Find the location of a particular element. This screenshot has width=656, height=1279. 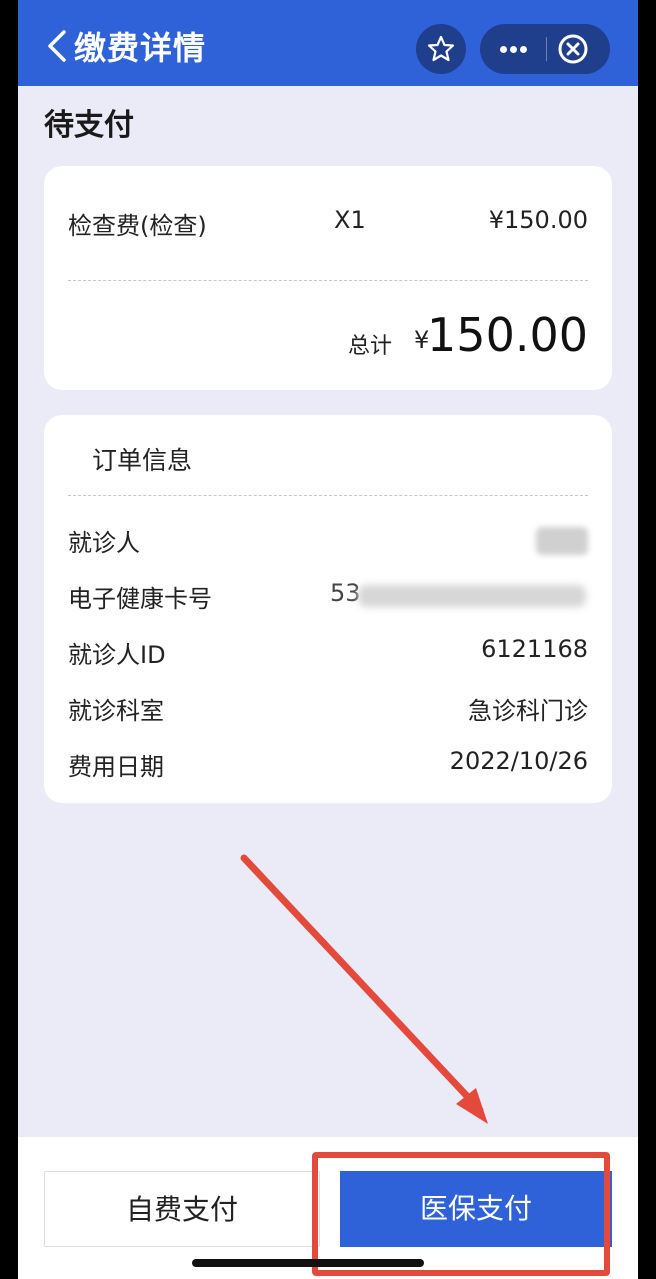

annotation-highlight-box is located at coordinates (461, 1214).